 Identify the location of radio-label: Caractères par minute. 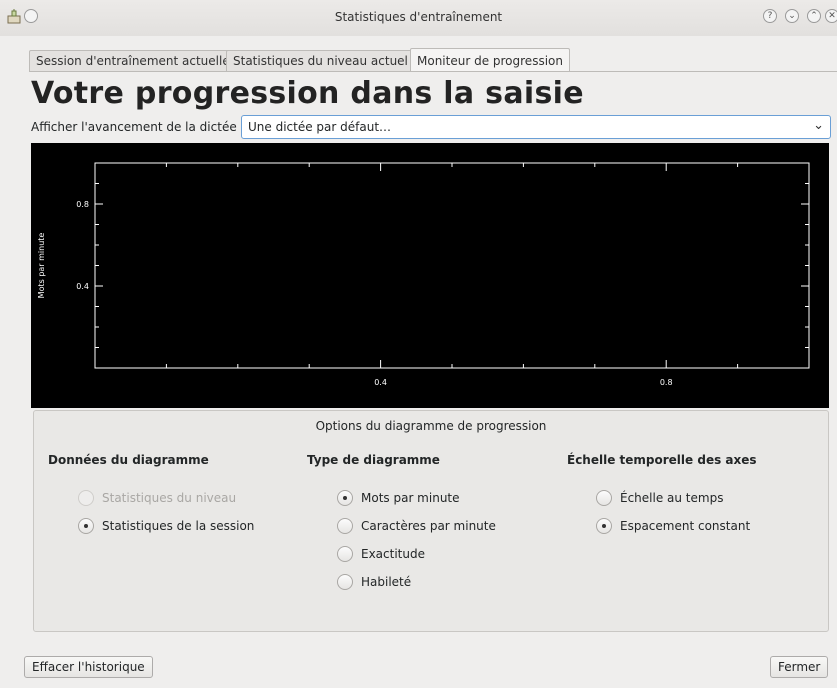
(428, 526).